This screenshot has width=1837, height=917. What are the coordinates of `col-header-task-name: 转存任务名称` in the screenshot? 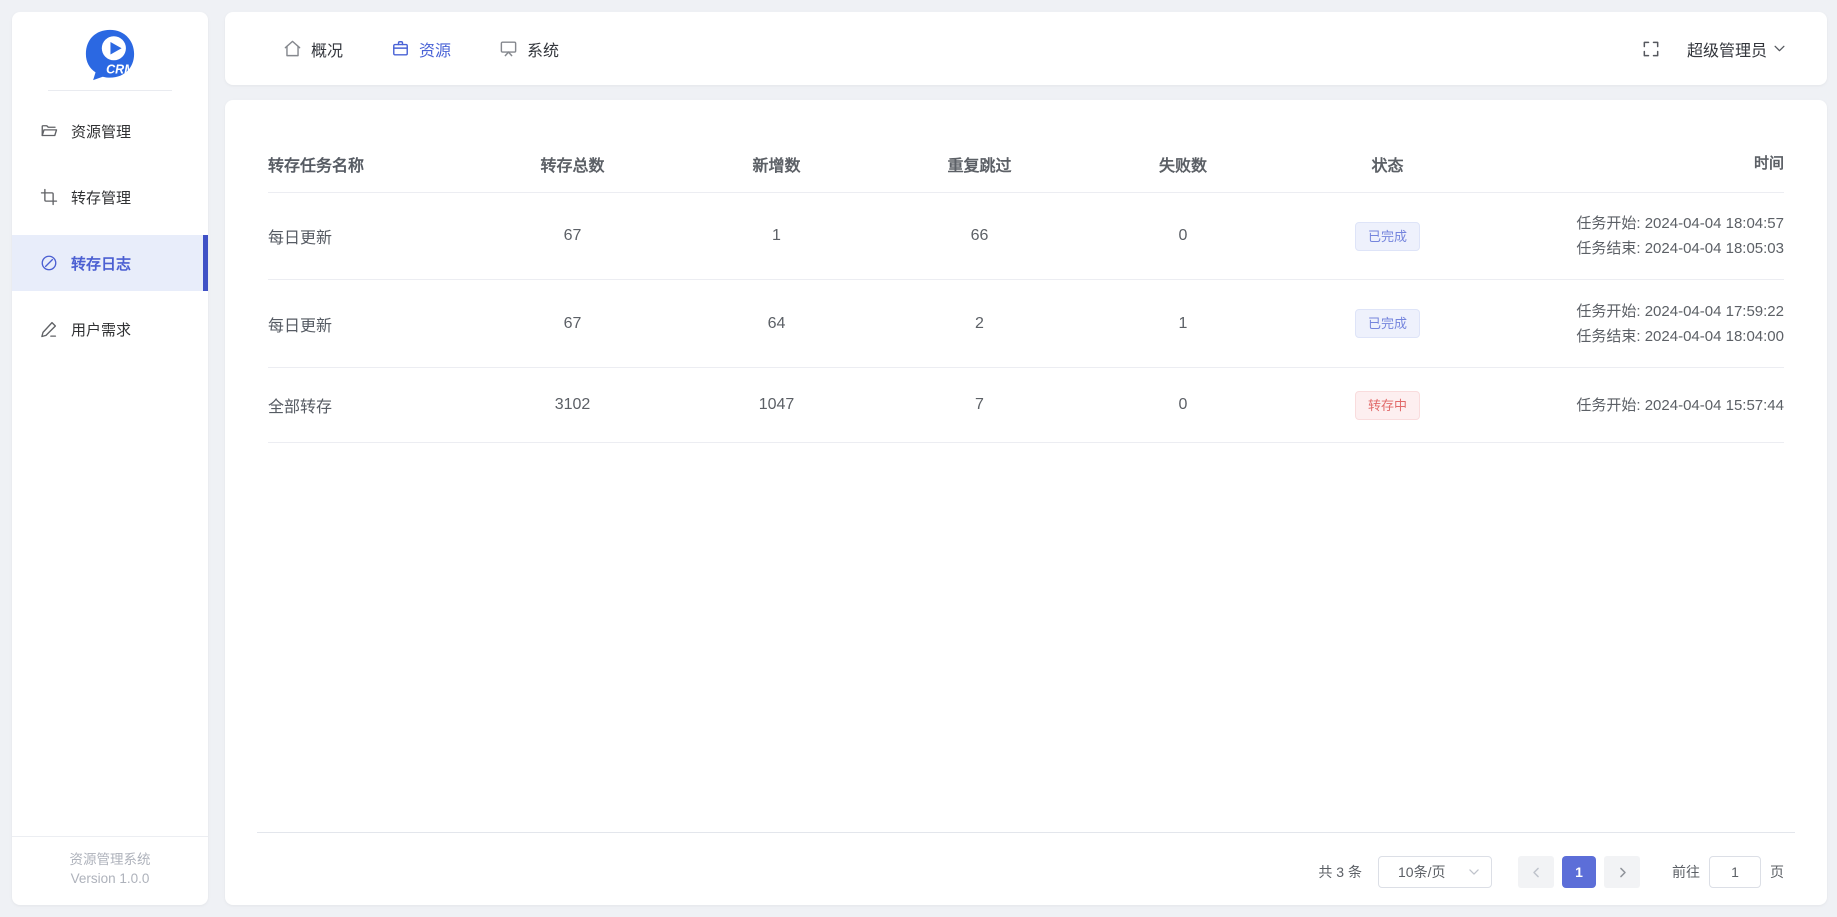 It's located at (316, 166).